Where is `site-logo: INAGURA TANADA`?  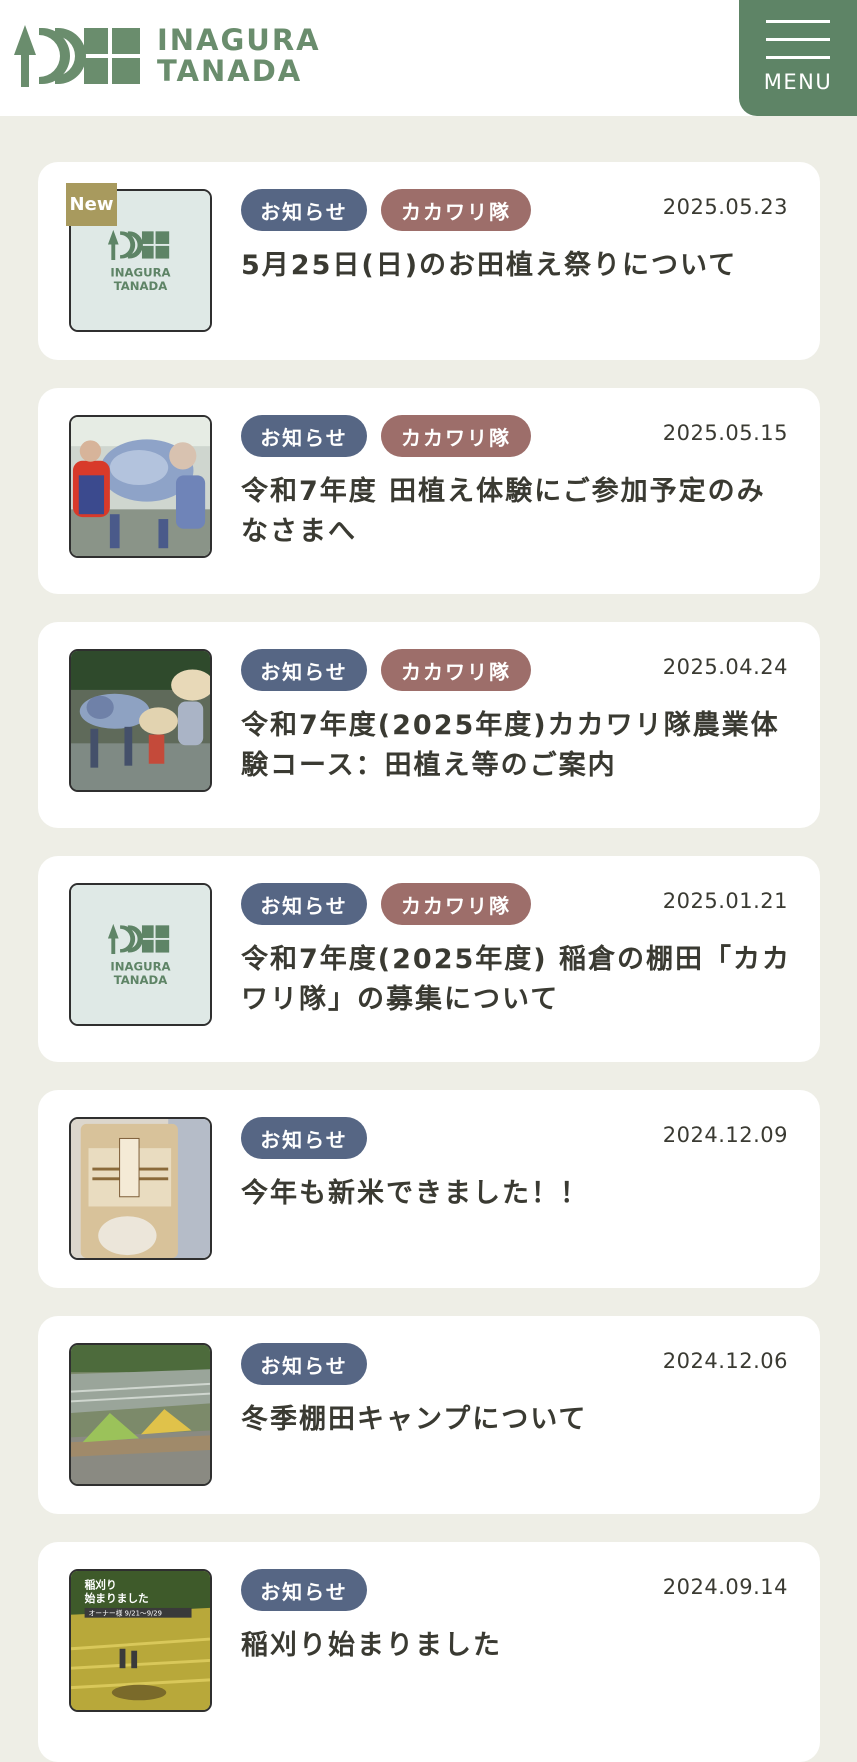
site-logo: INAGURA TANADA is located at coordinates (167, 56).